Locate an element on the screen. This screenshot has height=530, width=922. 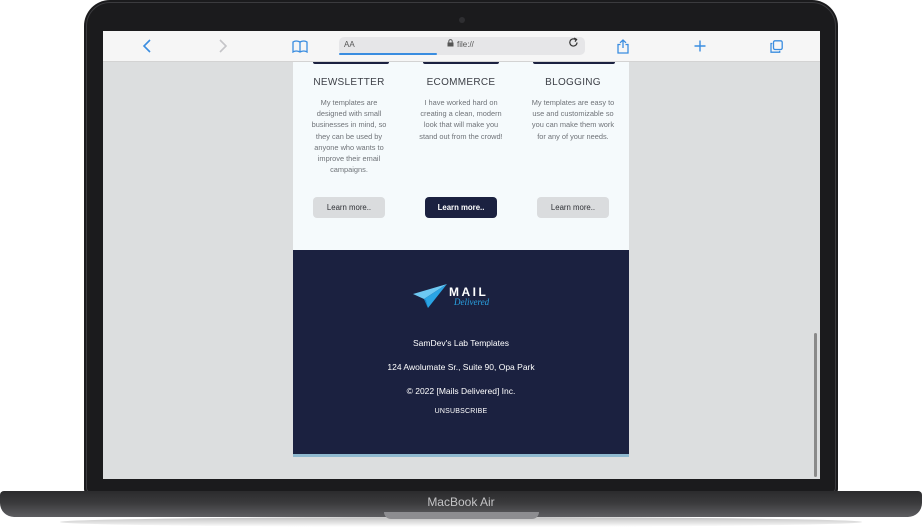
url-text: file:// is located at coordinates (465, 44).